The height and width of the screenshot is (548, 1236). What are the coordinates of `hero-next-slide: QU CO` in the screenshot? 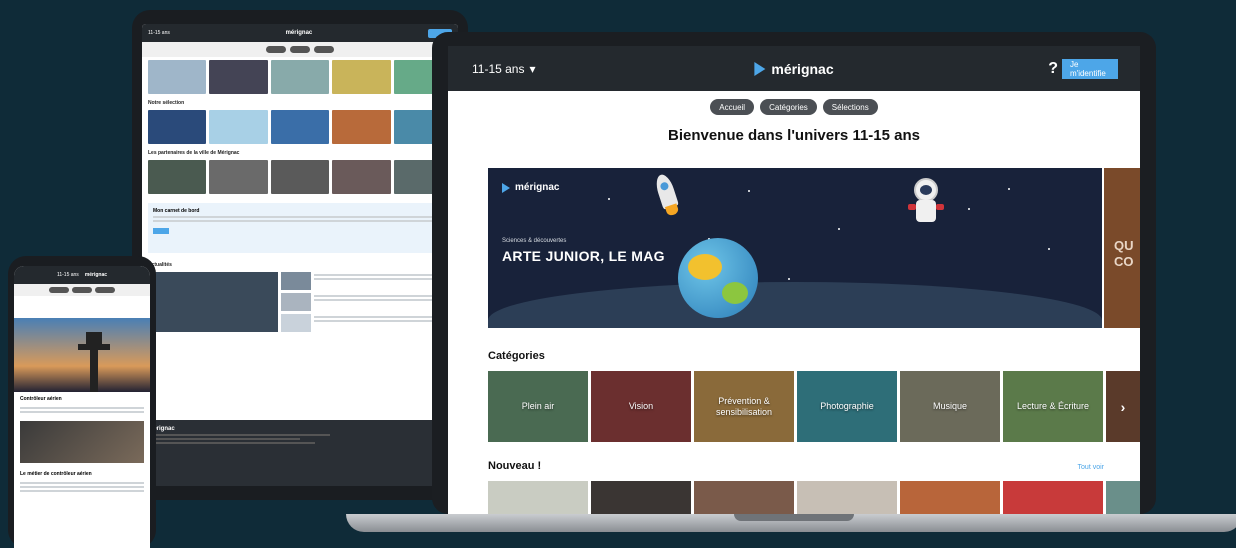 It's located at (1122, 248).